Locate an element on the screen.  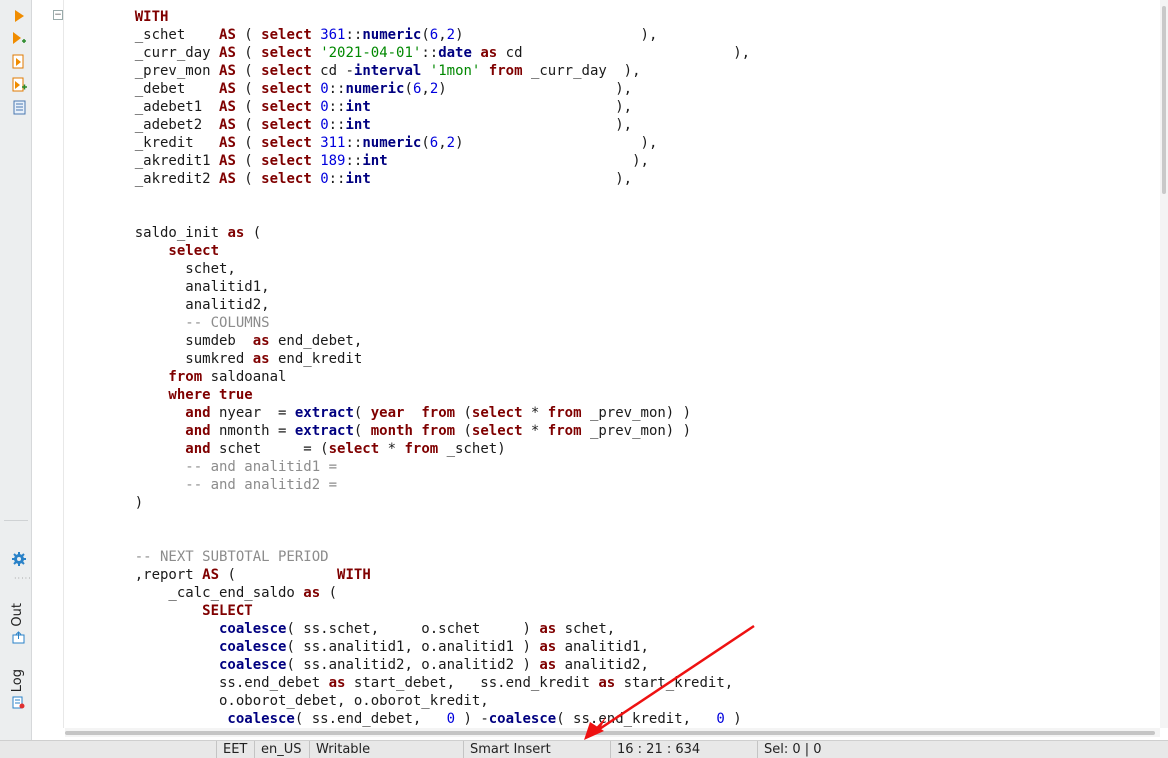
code-line: o.oborot_debet, o.oborot_kredit, is located at coordinates (425, 701).